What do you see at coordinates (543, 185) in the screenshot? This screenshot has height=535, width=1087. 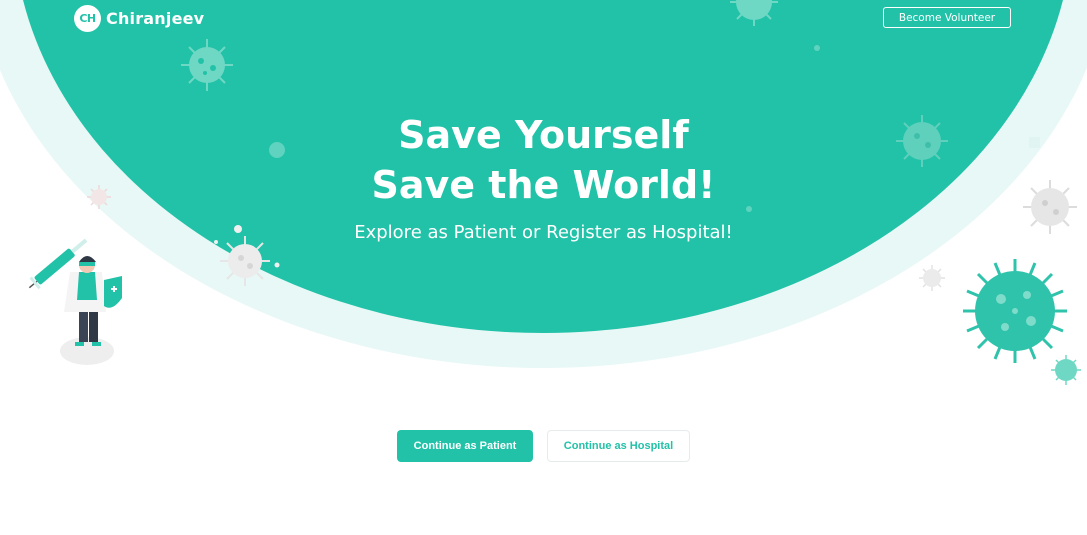 I see `headline-line-2: Save the World!` at bounding box center [543, 185].